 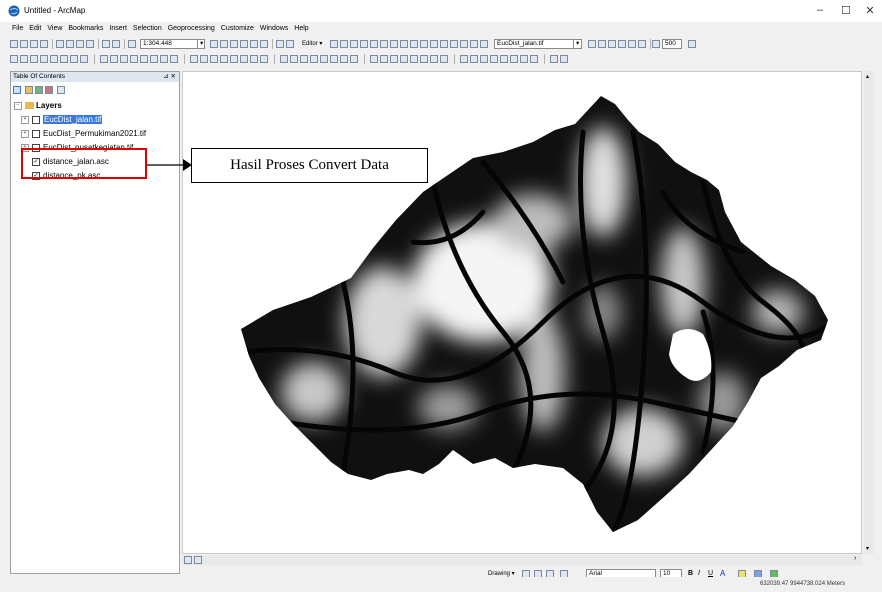 I want to click on list-by-visibility-icon, so click(x=39, y=90).